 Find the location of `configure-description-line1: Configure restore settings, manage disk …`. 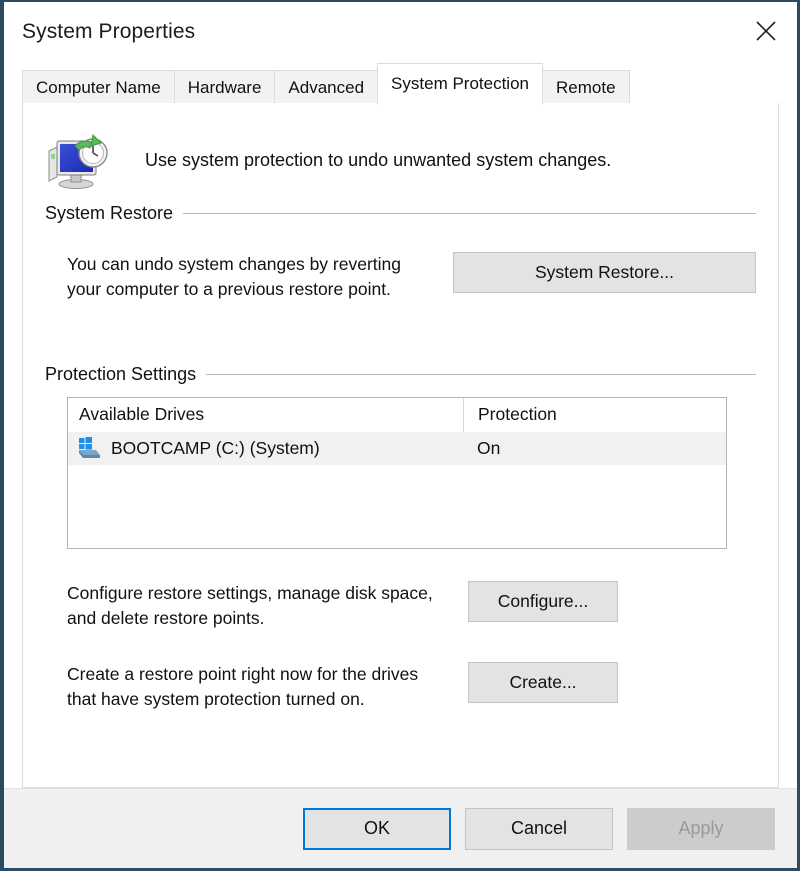

configure-description-line1: Configure restore settings, manage disk … is located at coordinates (250, 592).